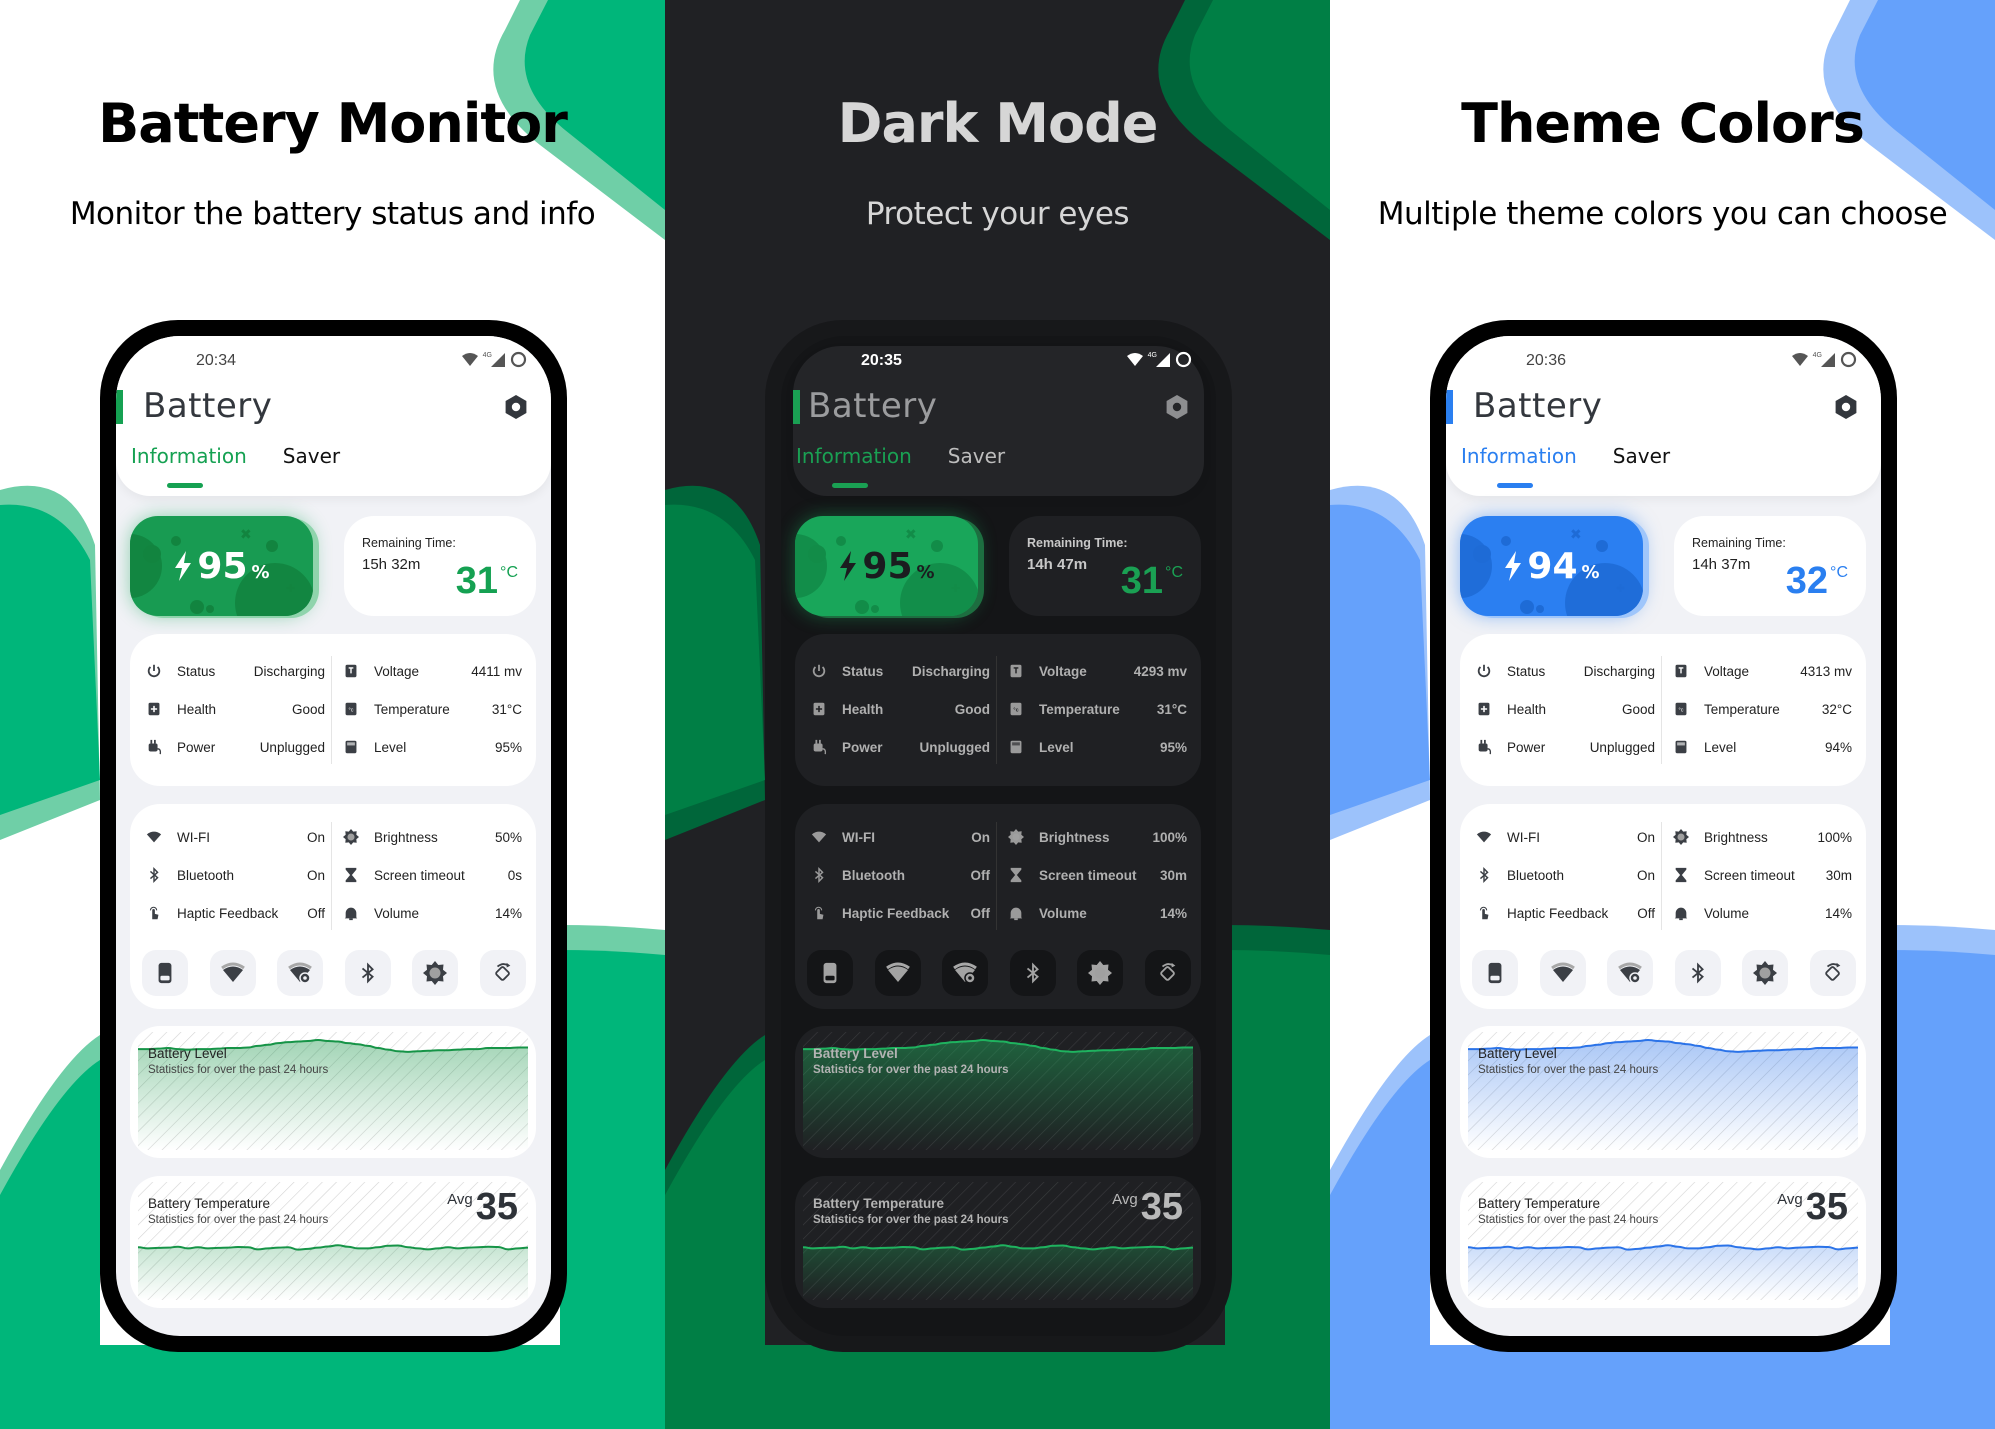 Image resolution: width=1995 pixels, height=1429 pixels. Describe the element at coordinates (1727, 671) in the screenshot. I see `row-label: Voltage` at that location.